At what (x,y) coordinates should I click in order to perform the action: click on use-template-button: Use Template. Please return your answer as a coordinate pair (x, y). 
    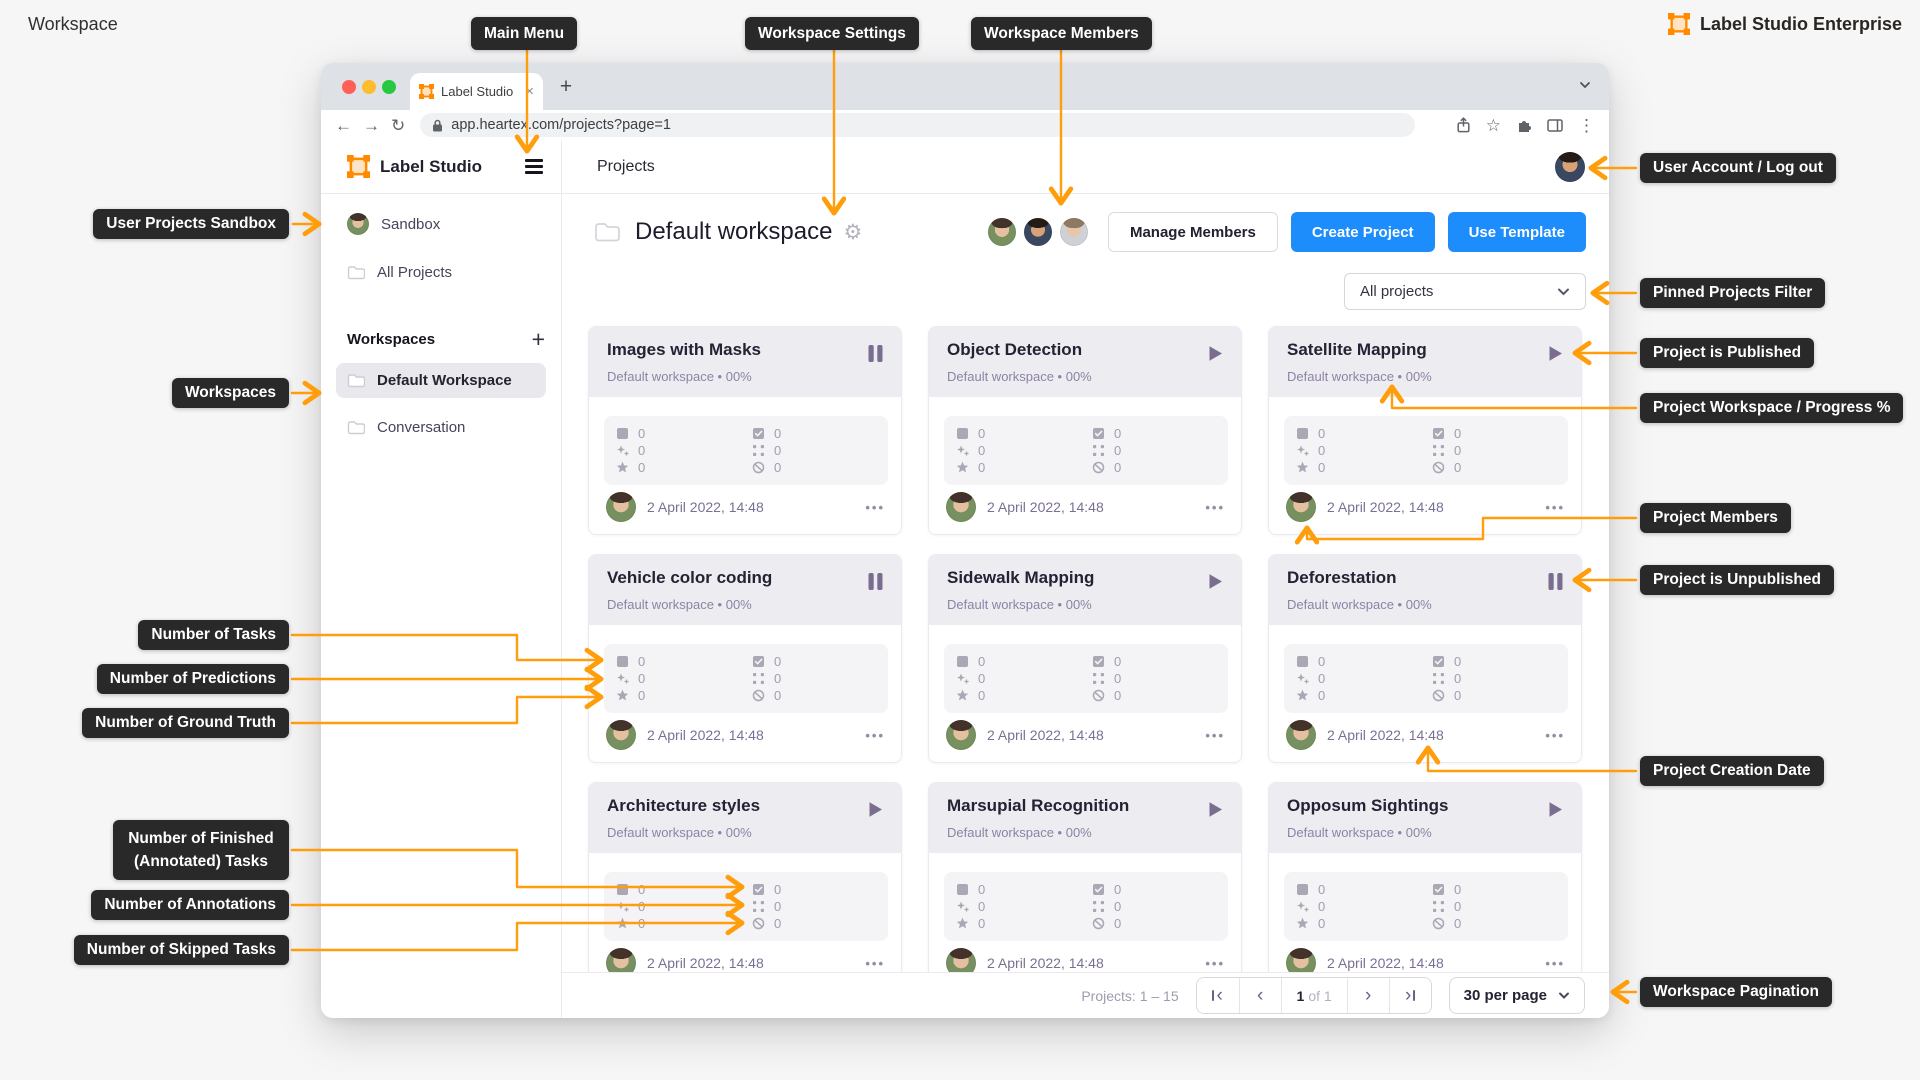
    Looking at the image, I should click on (1516, 232).